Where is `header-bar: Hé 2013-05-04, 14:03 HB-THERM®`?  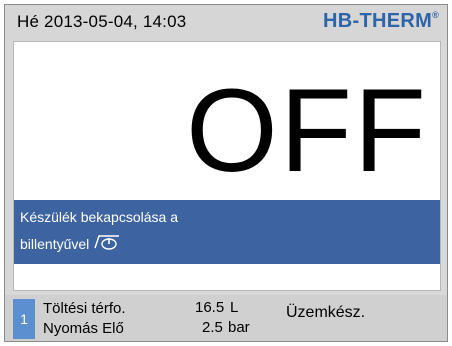 header-bar: Hé 2013-05-04, 14:03 HB-THERM® is located at coordinates (226, 23).